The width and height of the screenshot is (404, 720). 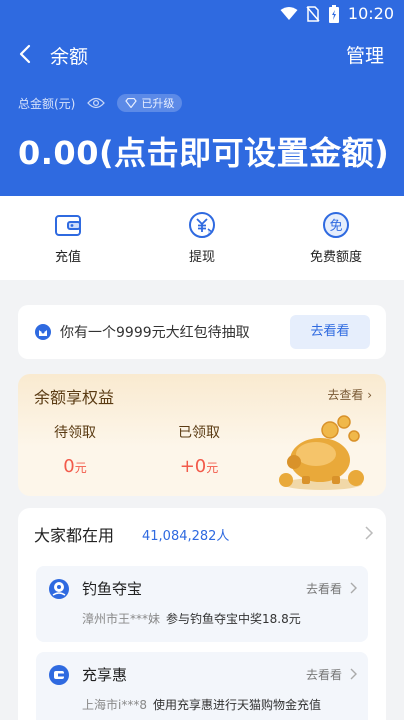 I want to click on wifi-icon, so click(x=289, y=13).